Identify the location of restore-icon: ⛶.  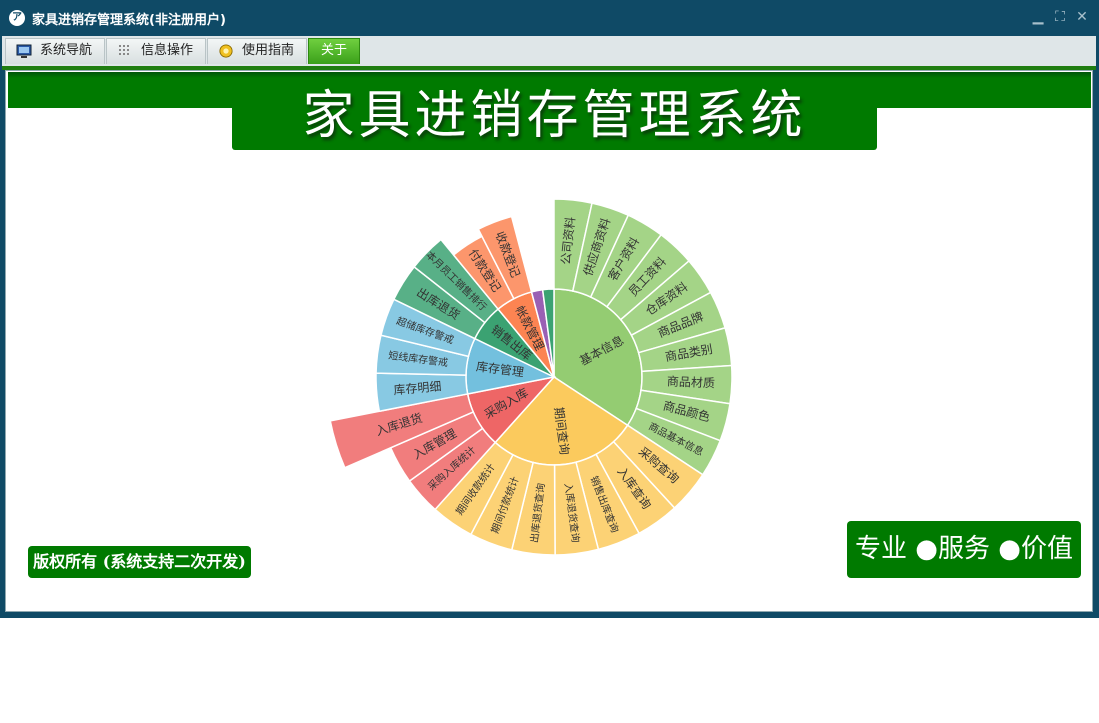
(1060, 17).